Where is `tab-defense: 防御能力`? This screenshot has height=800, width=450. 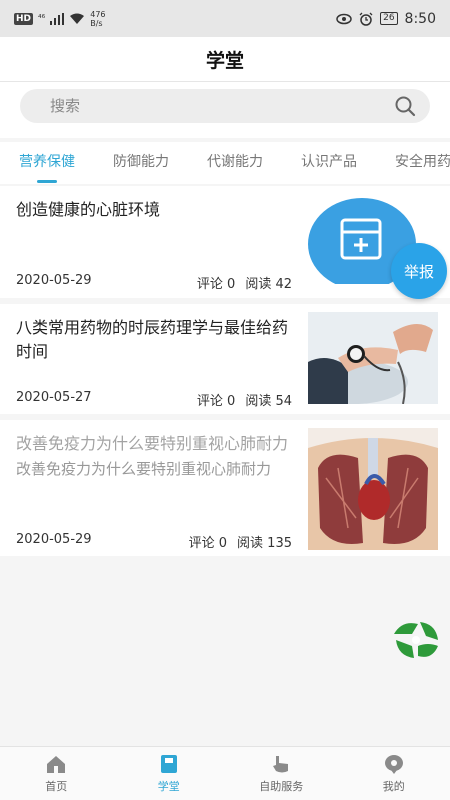 tab-defense: 防御能力 is located at coordinates (141, 163).